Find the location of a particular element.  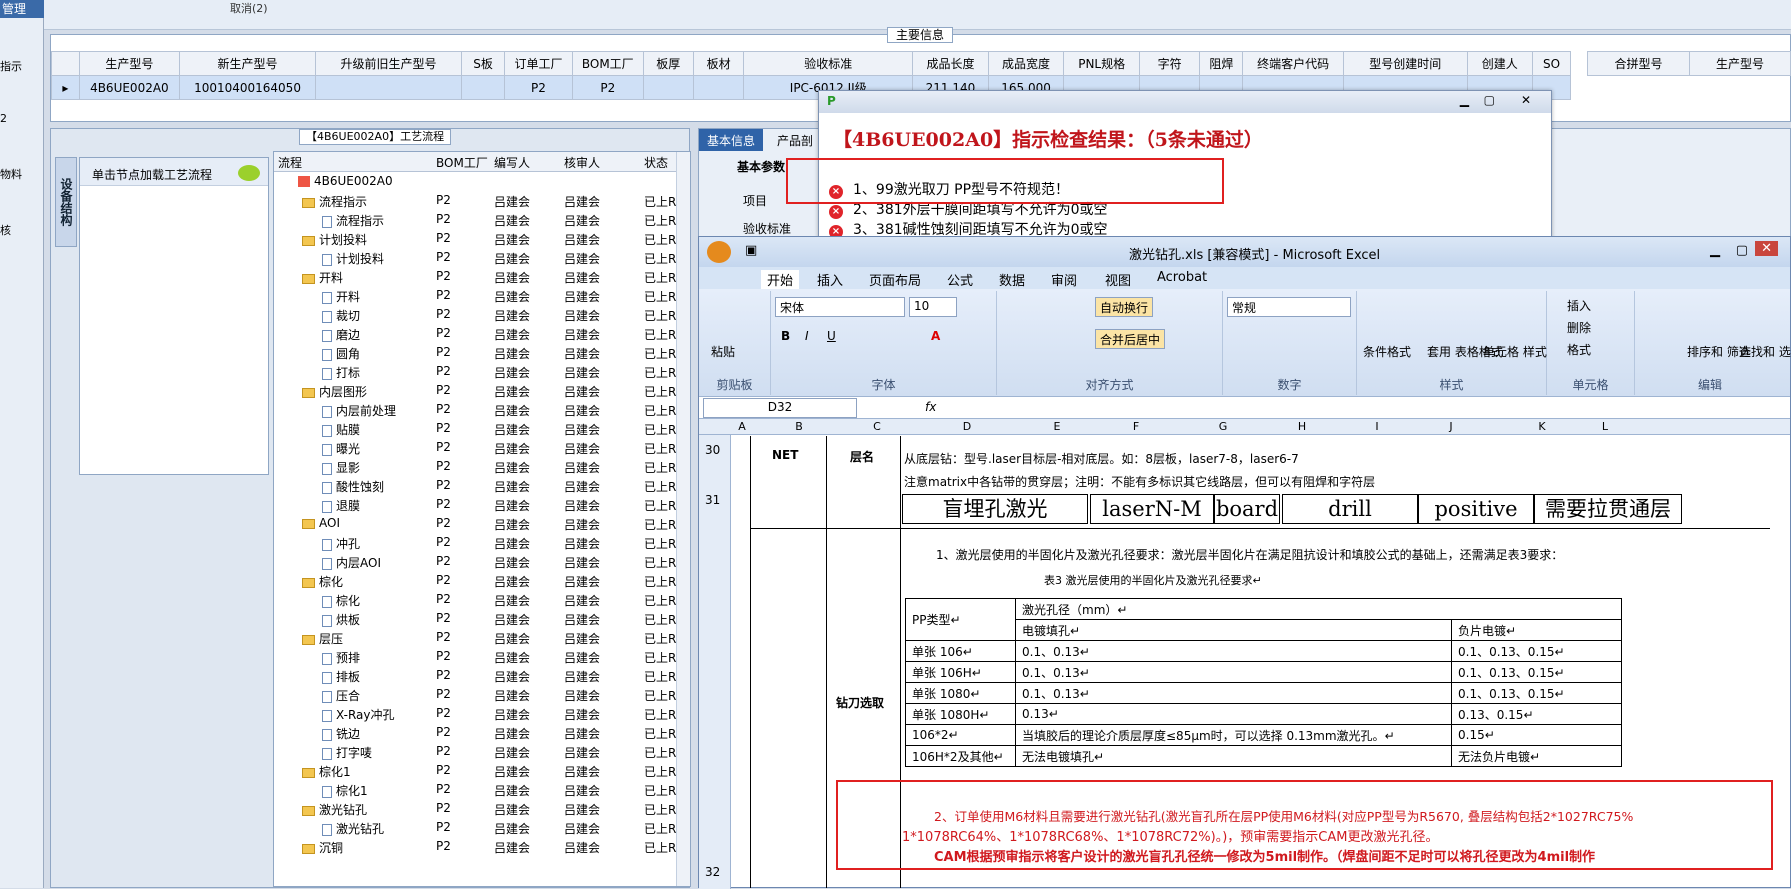

label-cell: board is located at coordinates (1247, 509).